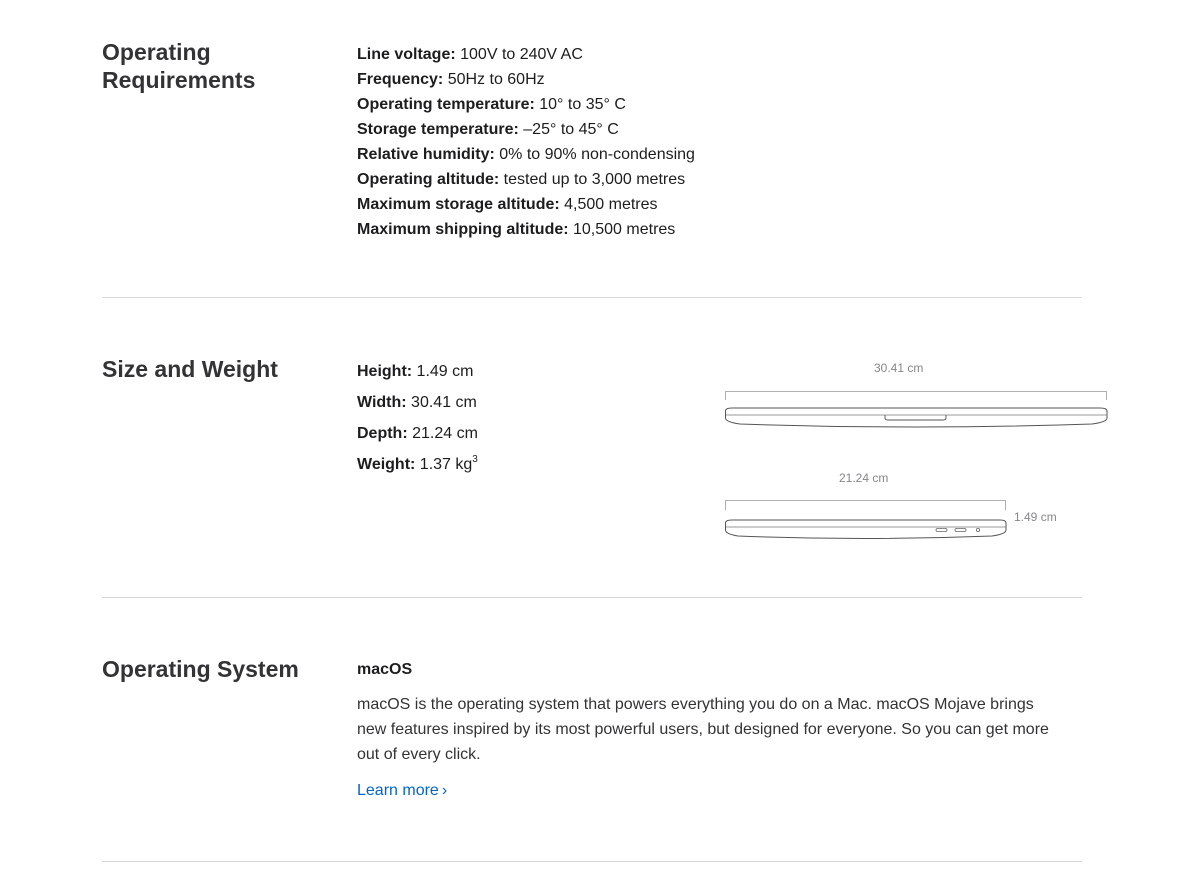  Describe the element at coordinates (494, 79) in the screenshot. I see `spec-value: 50Hz to 60Hz` at that location.